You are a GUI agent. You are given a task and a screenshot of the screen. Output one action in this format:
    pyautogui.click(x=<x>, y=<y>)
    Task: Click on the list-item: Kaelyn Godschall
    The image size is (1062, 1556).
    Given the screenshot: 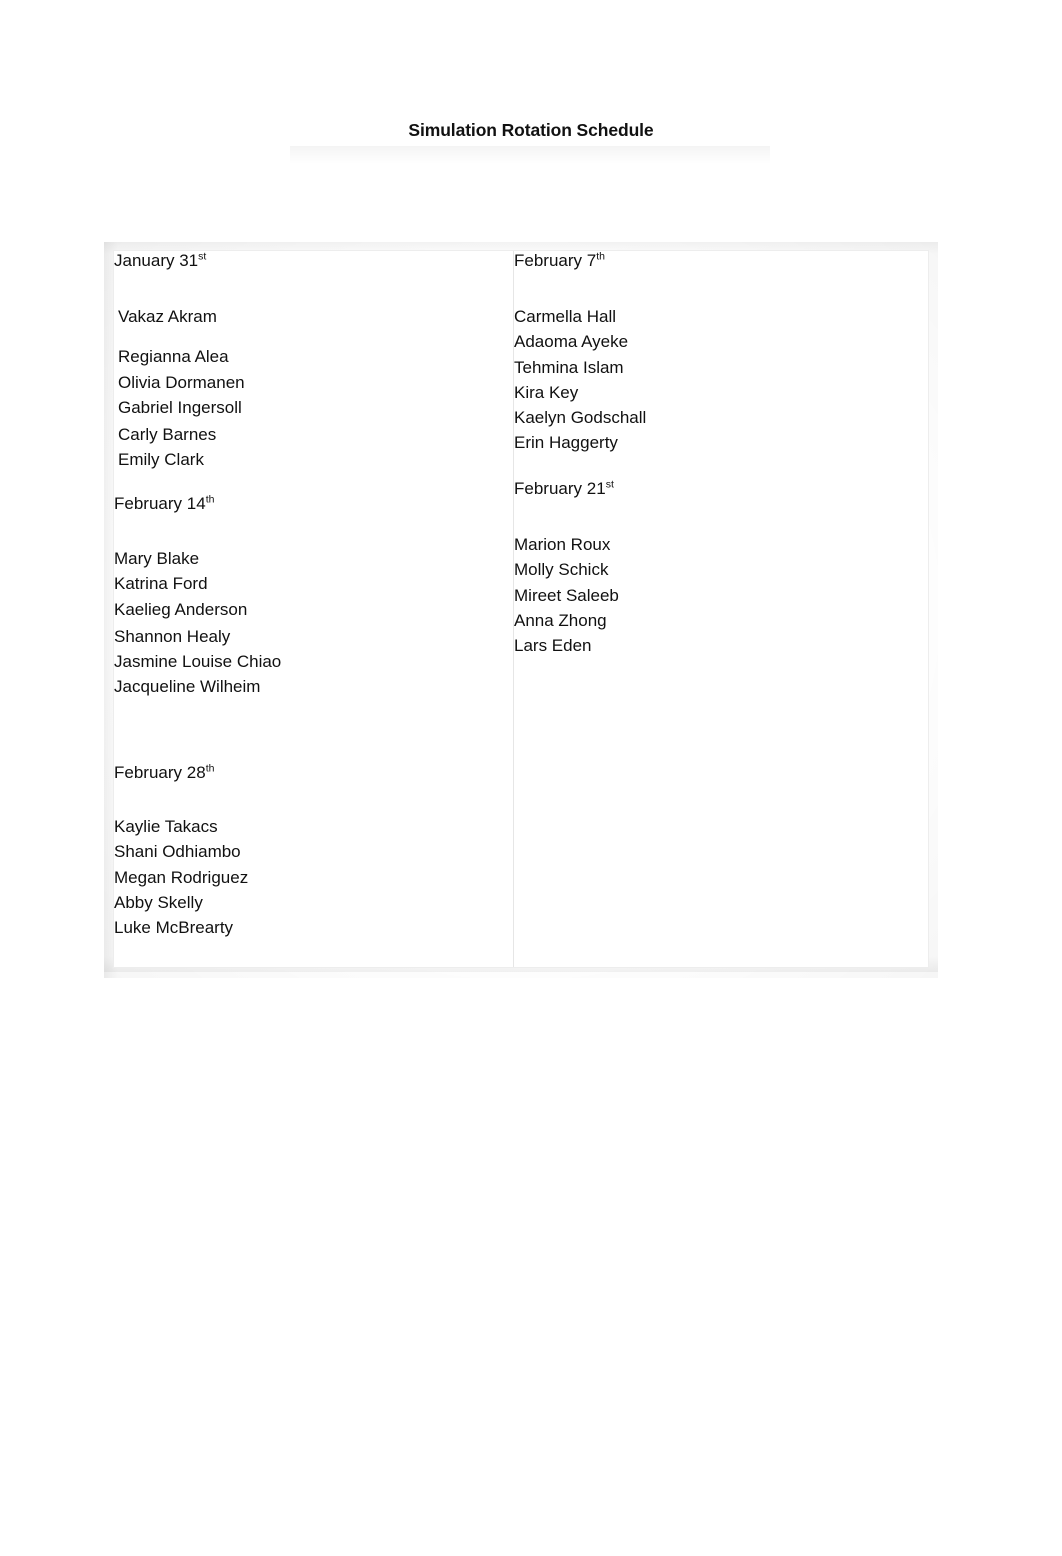 What is the action you would take?
    pyautogui.click(x=580, y=418)
    